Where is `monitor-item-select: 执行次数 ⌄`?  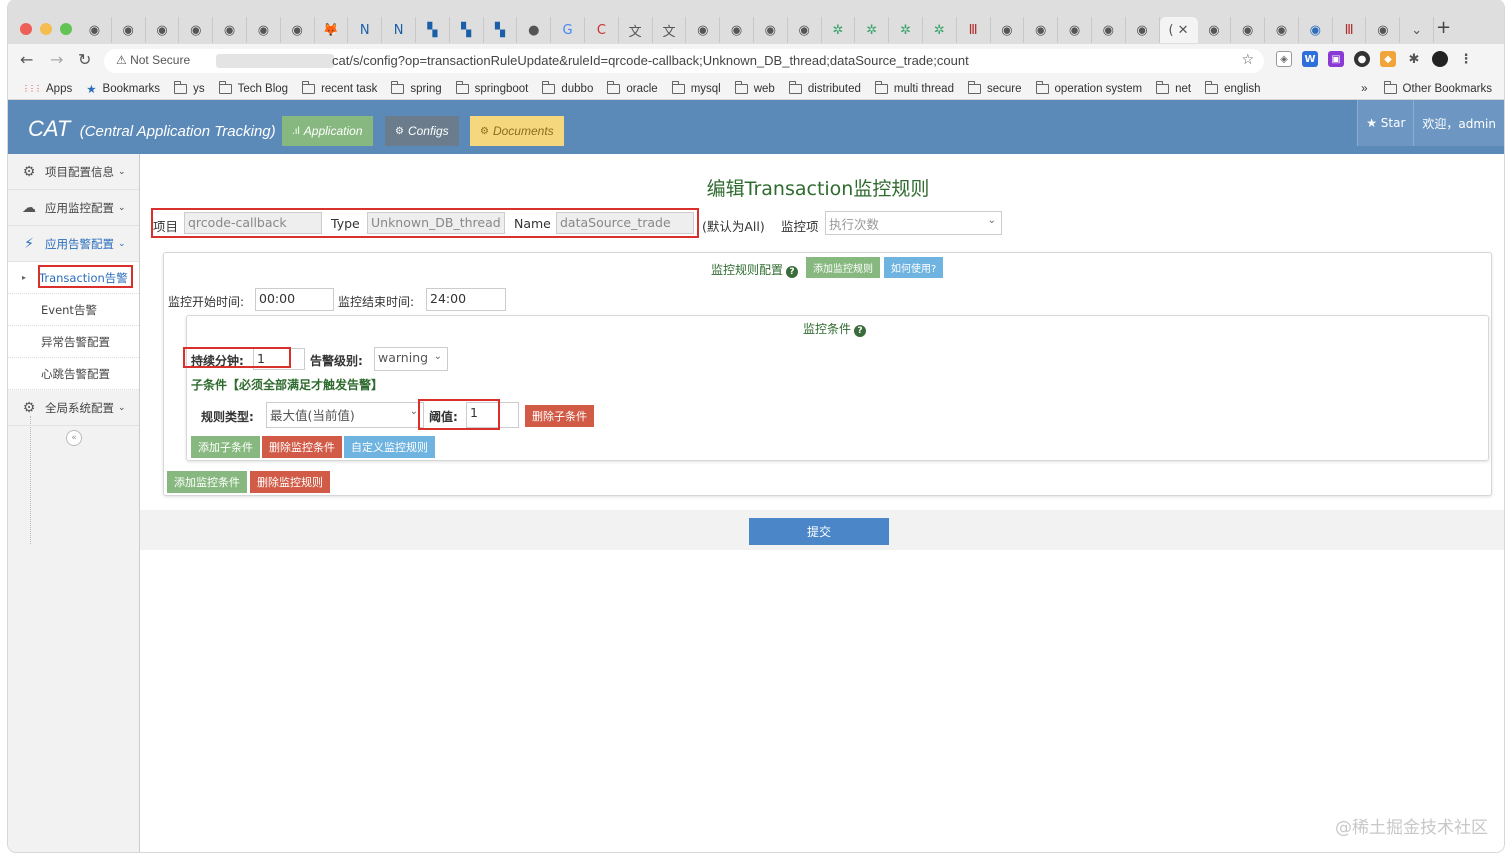
monitor-item-select: 执行次数 ⌄ is located at coordinates (913, 223).